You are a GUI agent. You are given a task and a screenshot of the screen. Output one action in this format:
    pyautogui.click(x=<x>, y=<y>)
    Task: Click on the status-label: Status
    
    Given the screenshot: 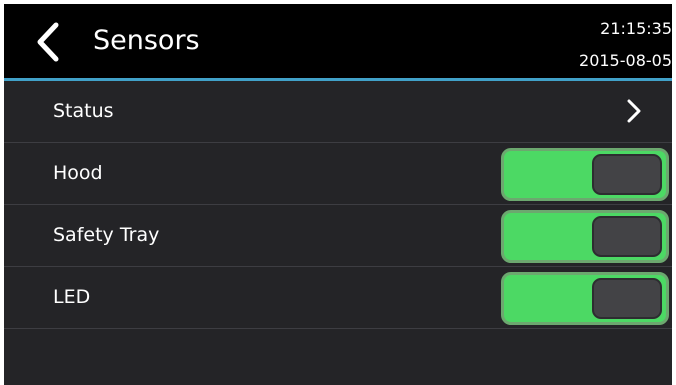 What is the action you would take?
    pyautogui.click(x=83, y=111)
    